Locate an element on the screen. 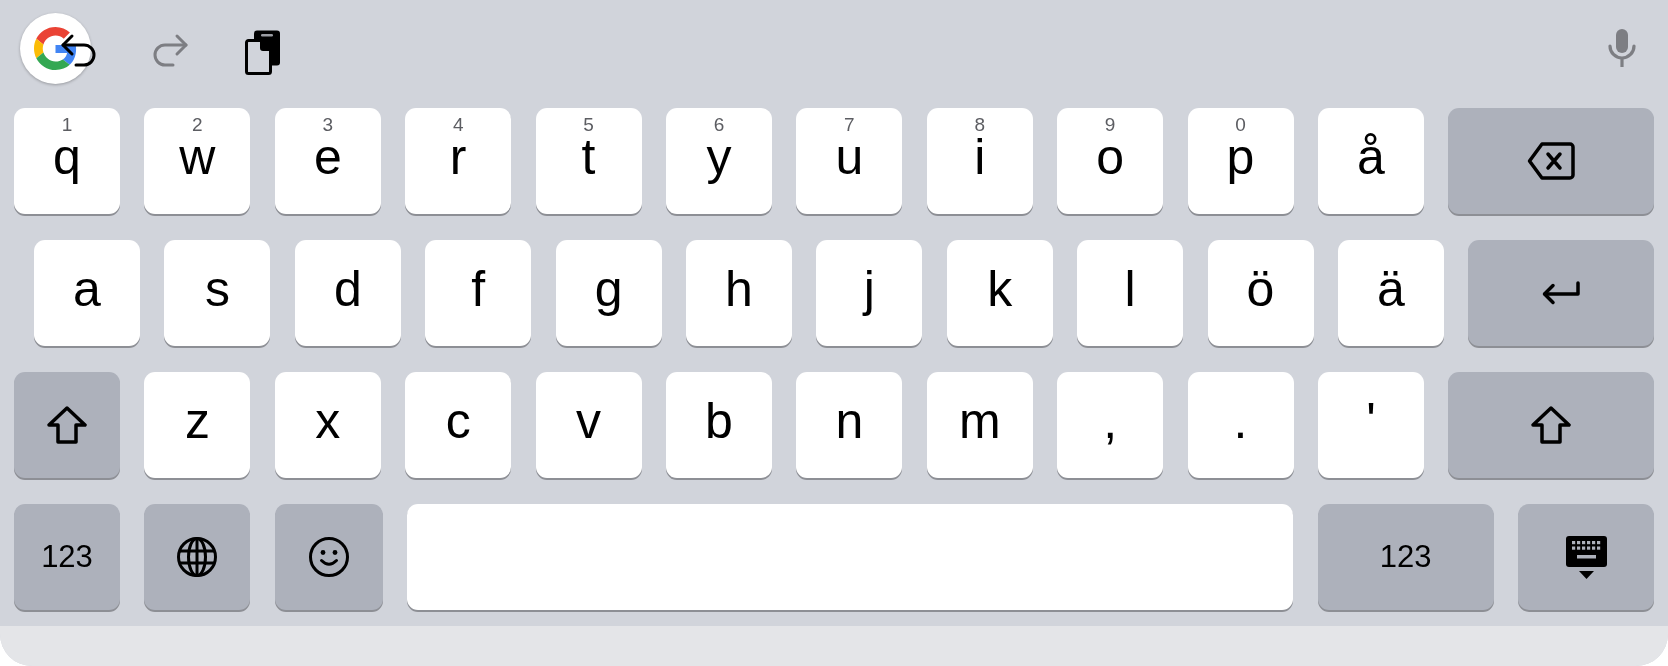 The height and width of the screenshot is (666, 1668). number-hint: 6 is located at coordinates (719, 124).